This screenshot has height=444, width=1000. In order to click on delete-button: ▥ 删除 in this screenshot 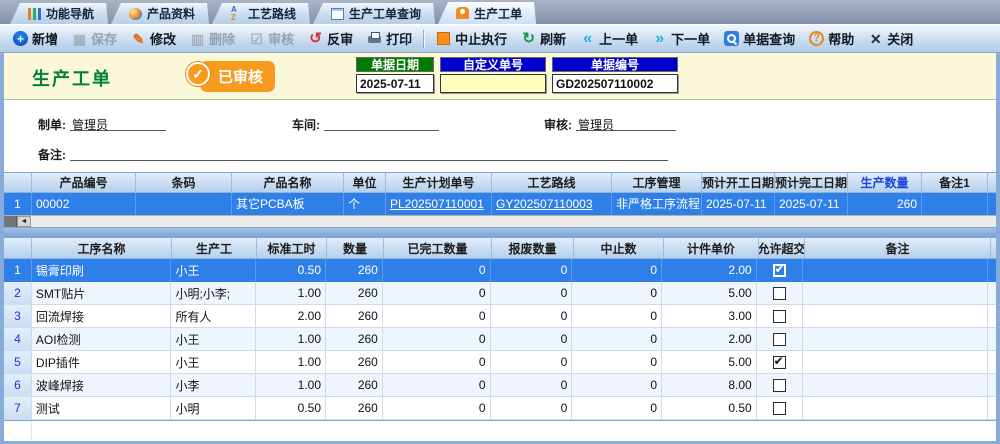, I will do `click(212, 38)`.